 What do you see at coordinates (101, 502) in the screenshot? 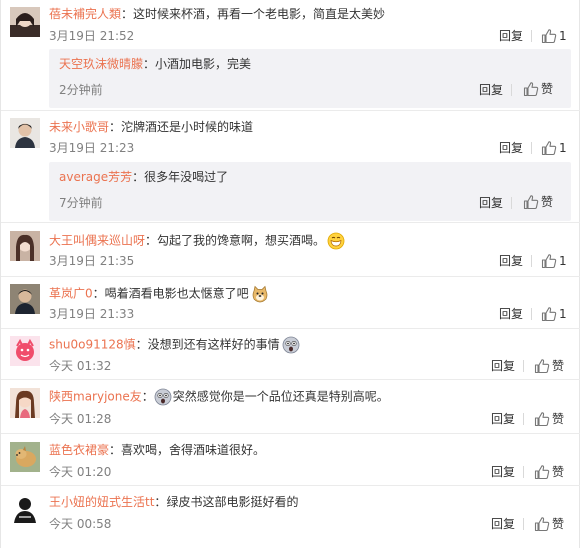
I see `comment-username: 王小妞的妞式生活tt` at bounding box center [101, 502].